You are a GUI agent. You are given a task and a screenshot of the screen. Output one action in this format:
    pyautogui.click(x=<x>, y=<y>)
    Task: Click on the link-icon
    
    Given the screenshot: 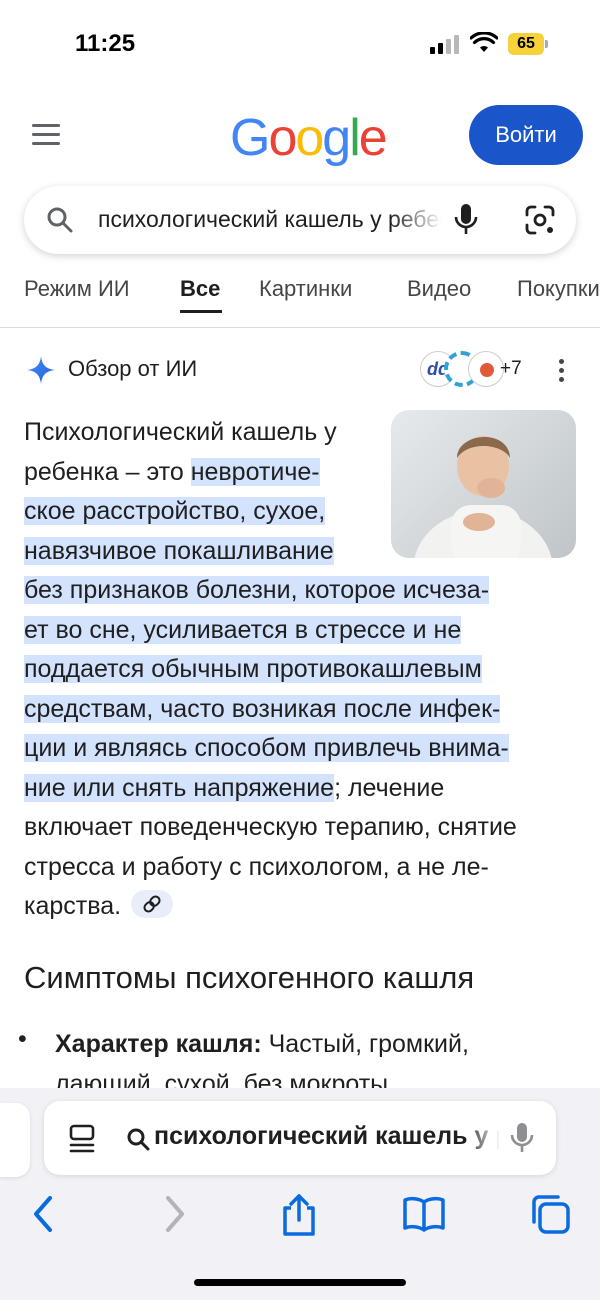 What is the action you would take?
    pyautogui.click(x=152, y=904)
    